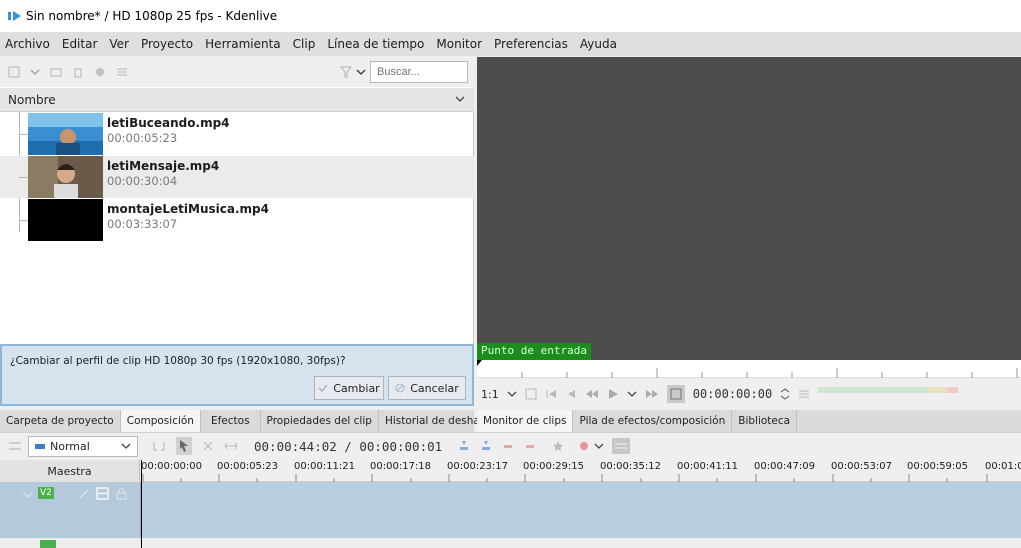 The width and height of the screenshot is (1021, 548). What do you see at coordinates (184, 446) in the screenshot?
I see `selection-tool-icon` at bounding box center [184, 446].